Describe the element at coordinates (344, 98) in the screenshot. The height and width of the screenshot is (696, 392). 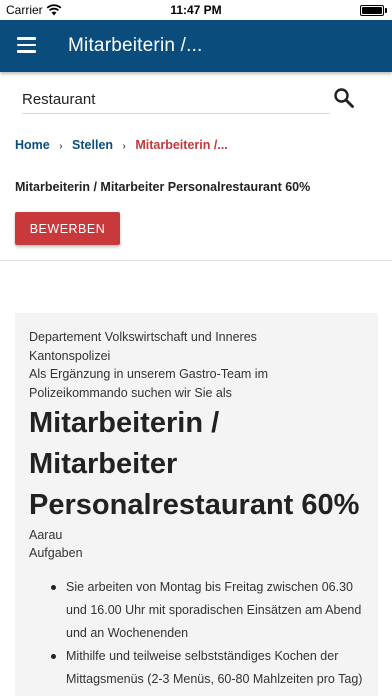
I see `search-icon` at that location.